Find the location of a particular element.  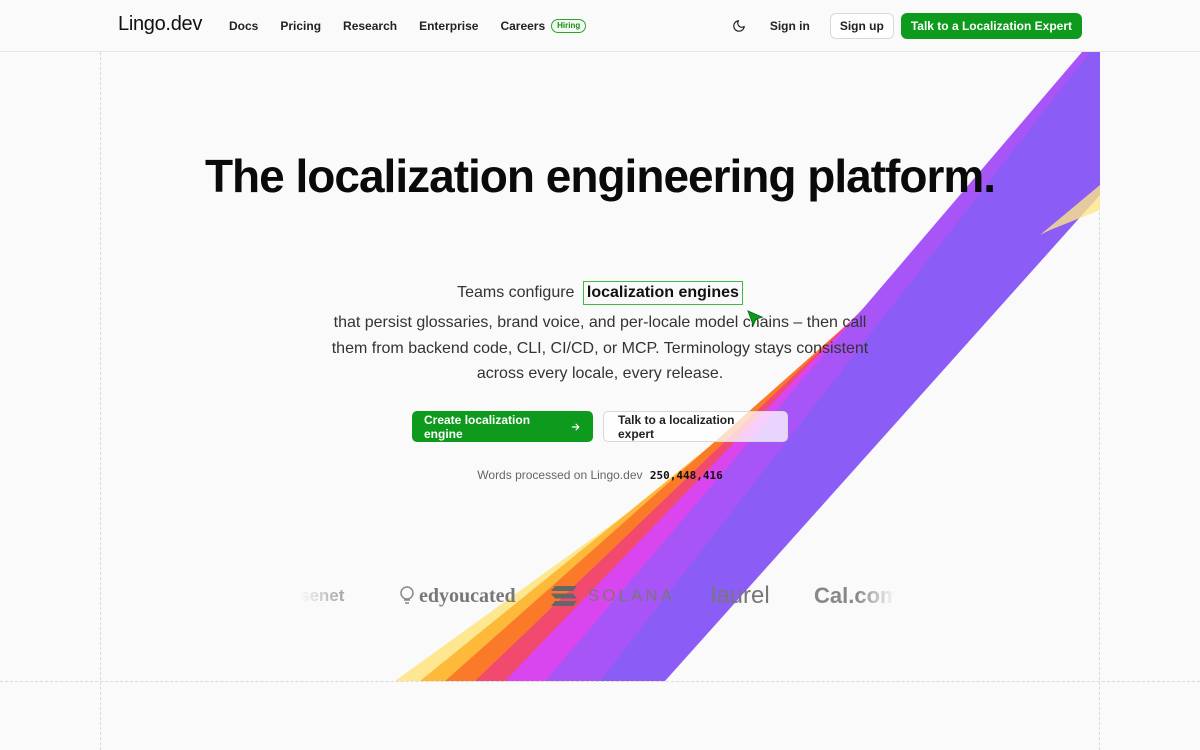

nav-enterprise-label: Enterprise is located at coordinates (449, 26).